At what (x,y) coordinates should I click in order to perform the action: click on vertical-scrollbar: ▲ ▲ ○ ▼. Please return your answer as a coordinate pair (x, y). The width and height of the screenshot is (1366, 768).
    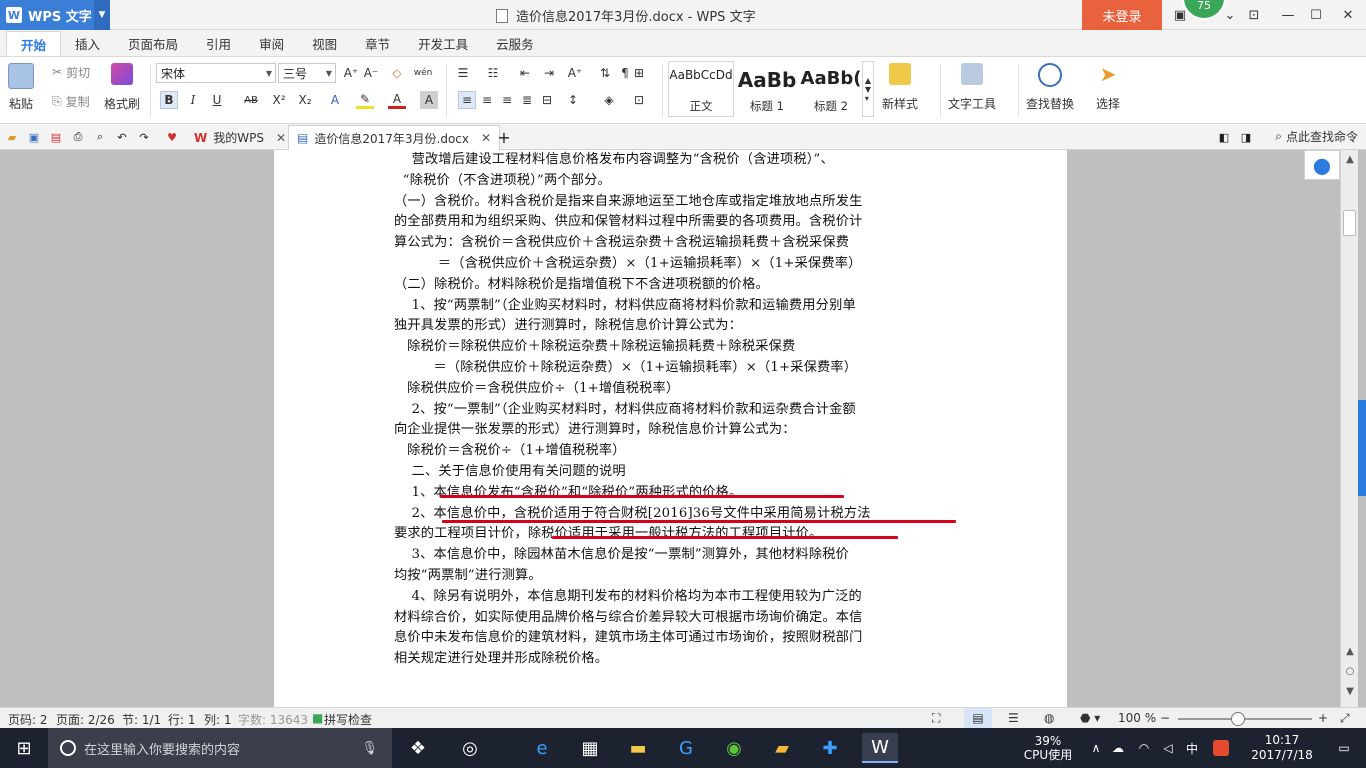
    Looking at the image, I should click on (1349, 428).